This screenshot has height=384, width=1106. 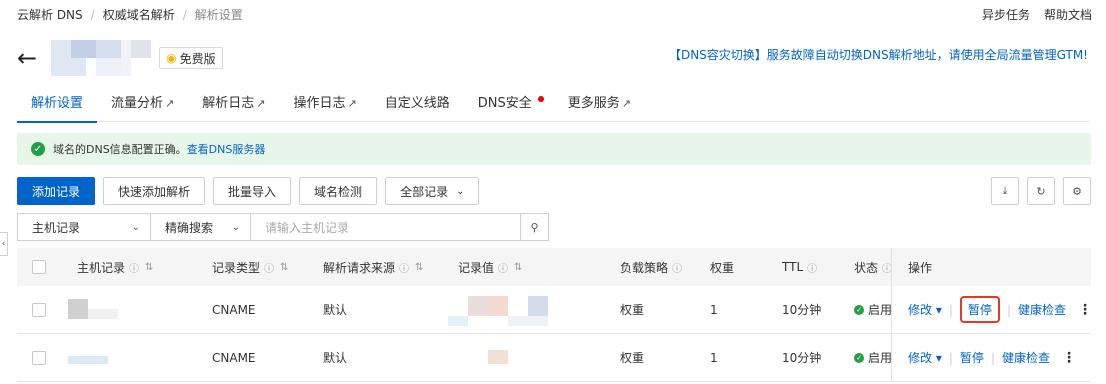 What do you see at coordinates (39, 267) in the screenshot?
I see `select-all-checkbox` at bounding box center [39, 267].